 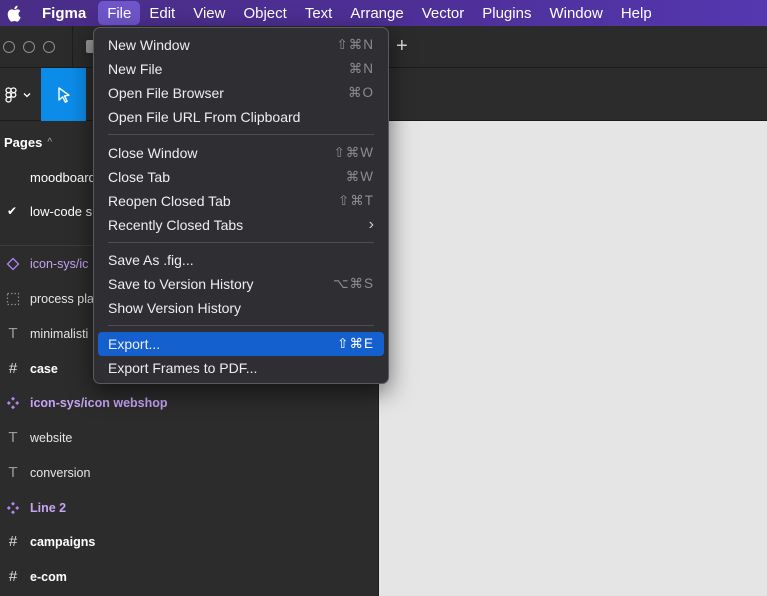 I want to click on page-label: moodboard, so click(x=63, y=177).